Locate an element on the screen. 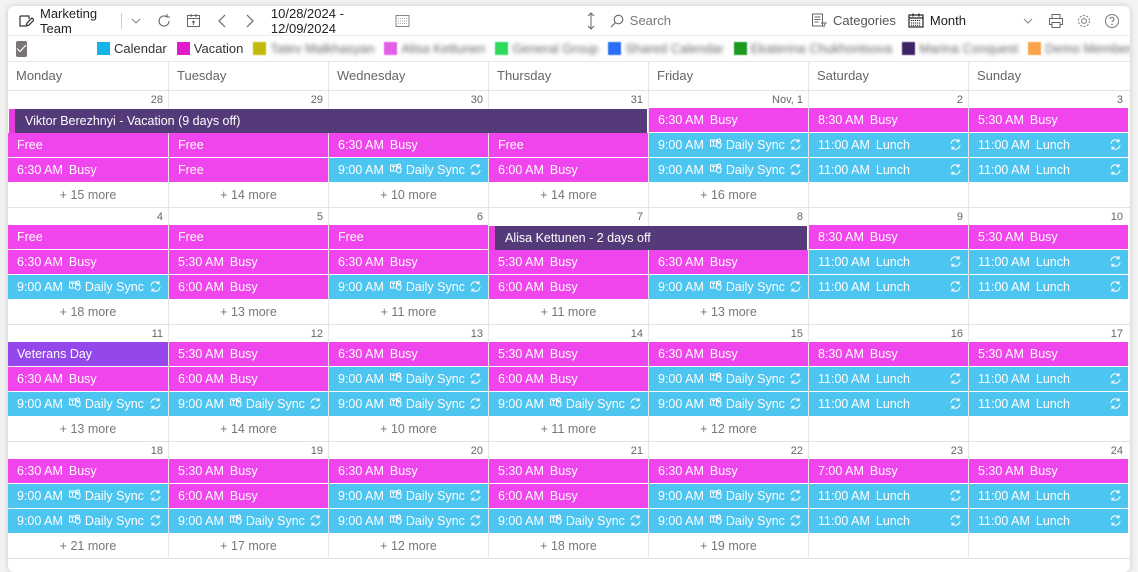 This screenshot has width=1138, height=572. expand-vertical-icon is located at coordinates (591, 20).